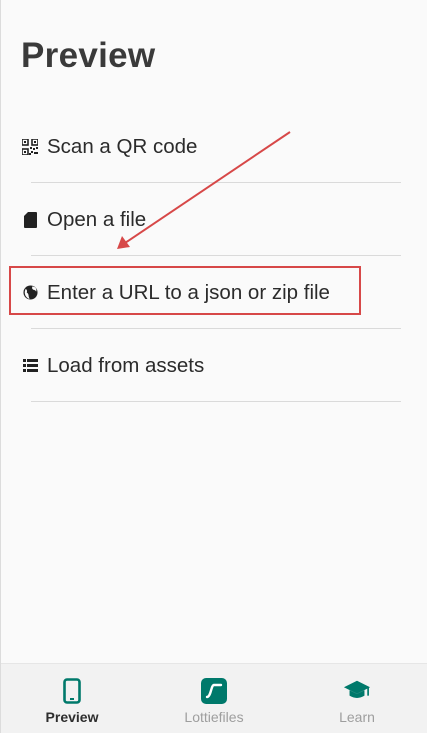 The image size is (427, 733). Describe the element at coordinates (216, 401) in the screenshot. I see `divider` at that location.